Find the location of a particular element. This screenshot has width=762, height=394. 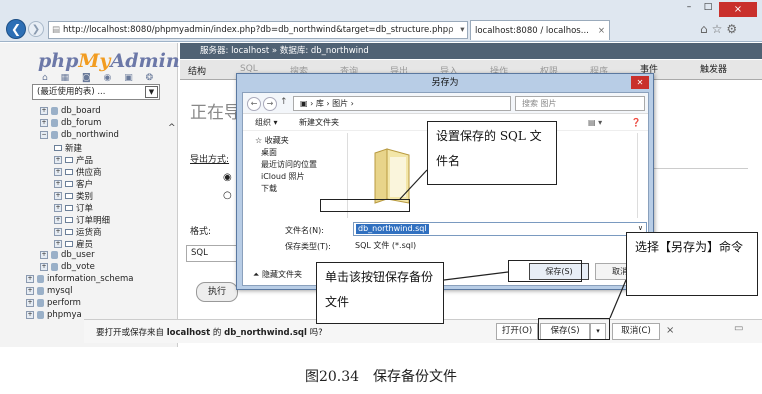

tree-label: phpmya is located at coordinates (64, 315).